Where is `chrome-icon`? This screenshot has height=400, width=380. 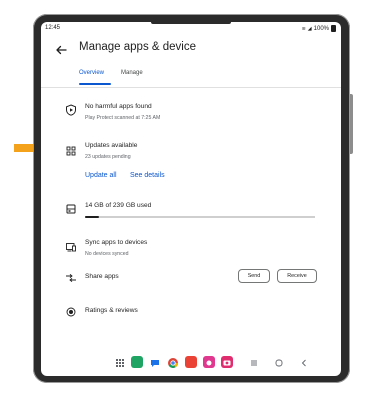
chrome-icon is located at coordinates (173, 362).